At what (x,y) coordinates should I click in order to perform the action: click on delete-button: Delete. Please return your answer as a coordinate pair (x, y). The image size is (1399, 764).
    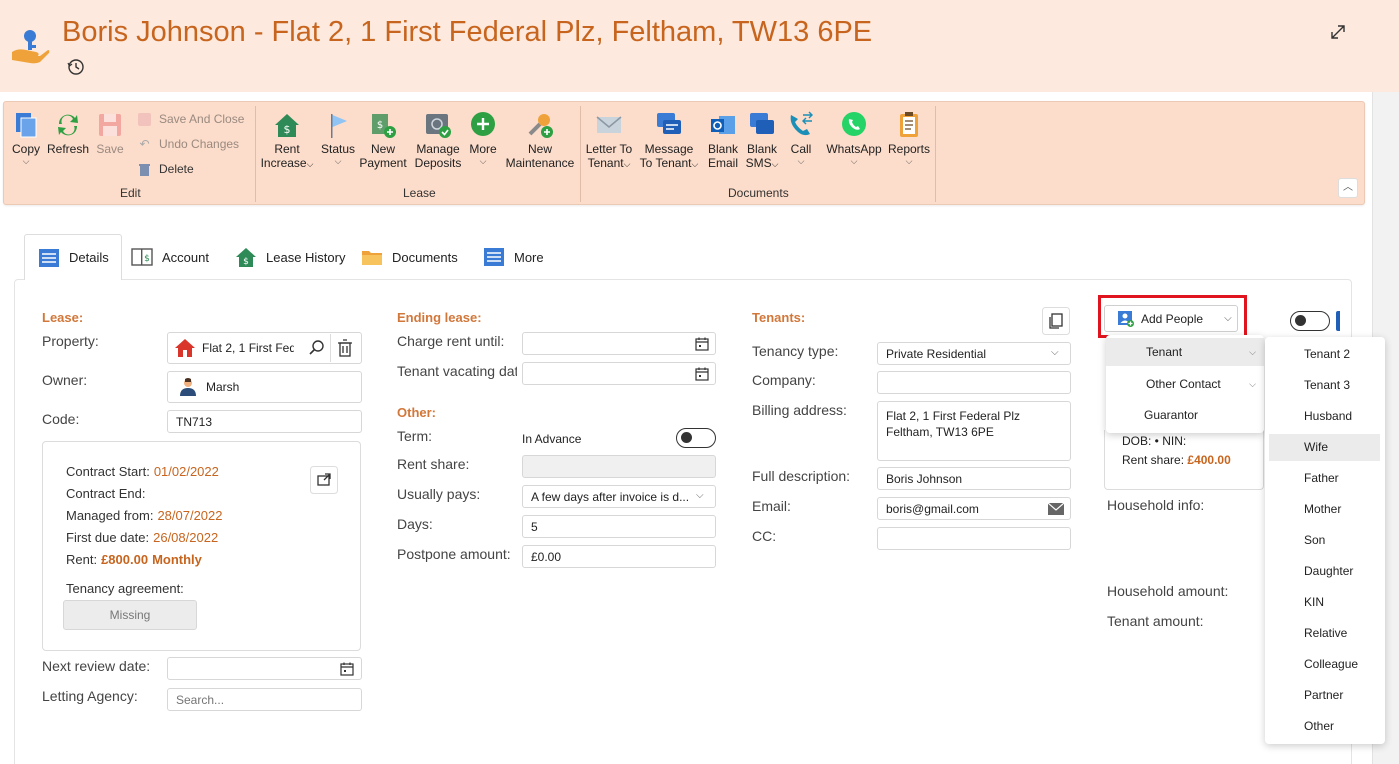
    Looking at the image, I should click on (166, 169).